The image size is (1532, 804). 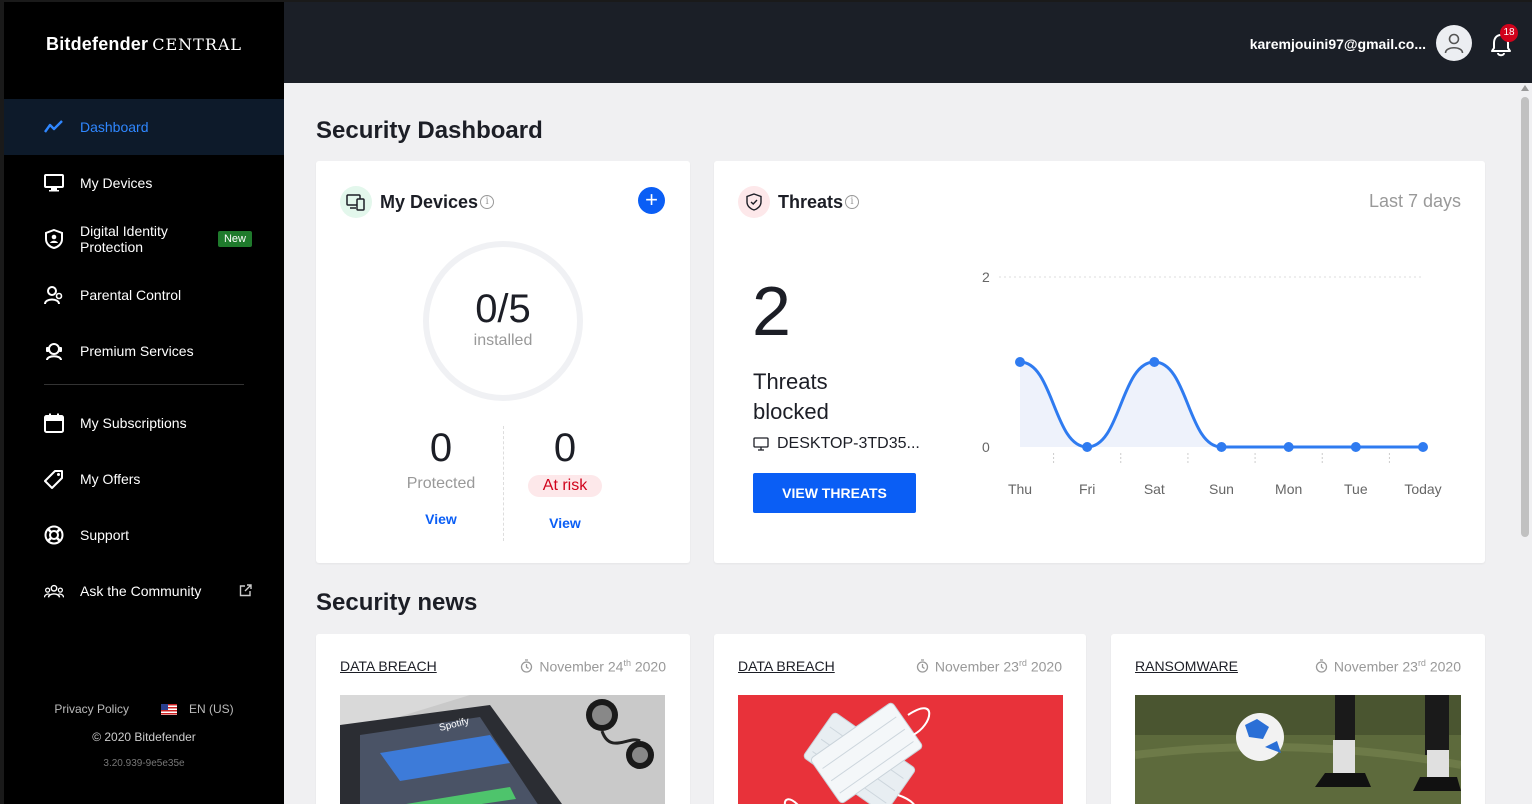 What do you see at coordinates (356, 202) in the screenshot?
I see `devices-icon` at bounding box center [356, 202].